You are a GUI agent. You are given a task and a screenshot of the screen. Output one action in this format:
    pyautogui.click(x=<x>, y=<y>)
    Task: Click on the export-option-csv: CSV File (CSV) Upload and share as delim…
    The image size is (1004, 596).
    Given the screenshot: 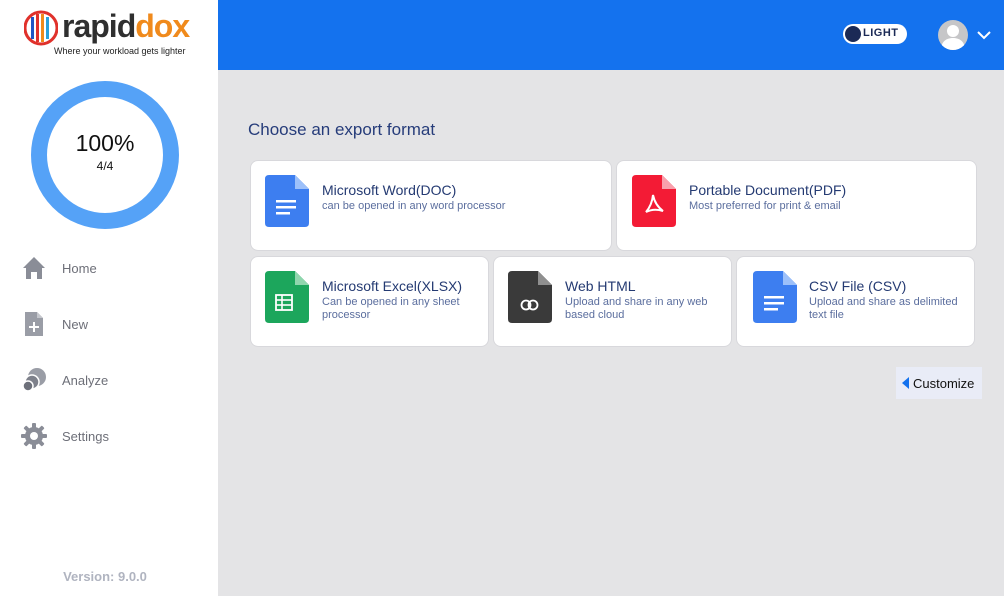 What is the action you would take?
    pyautogui.click(x=855, y=301)
    